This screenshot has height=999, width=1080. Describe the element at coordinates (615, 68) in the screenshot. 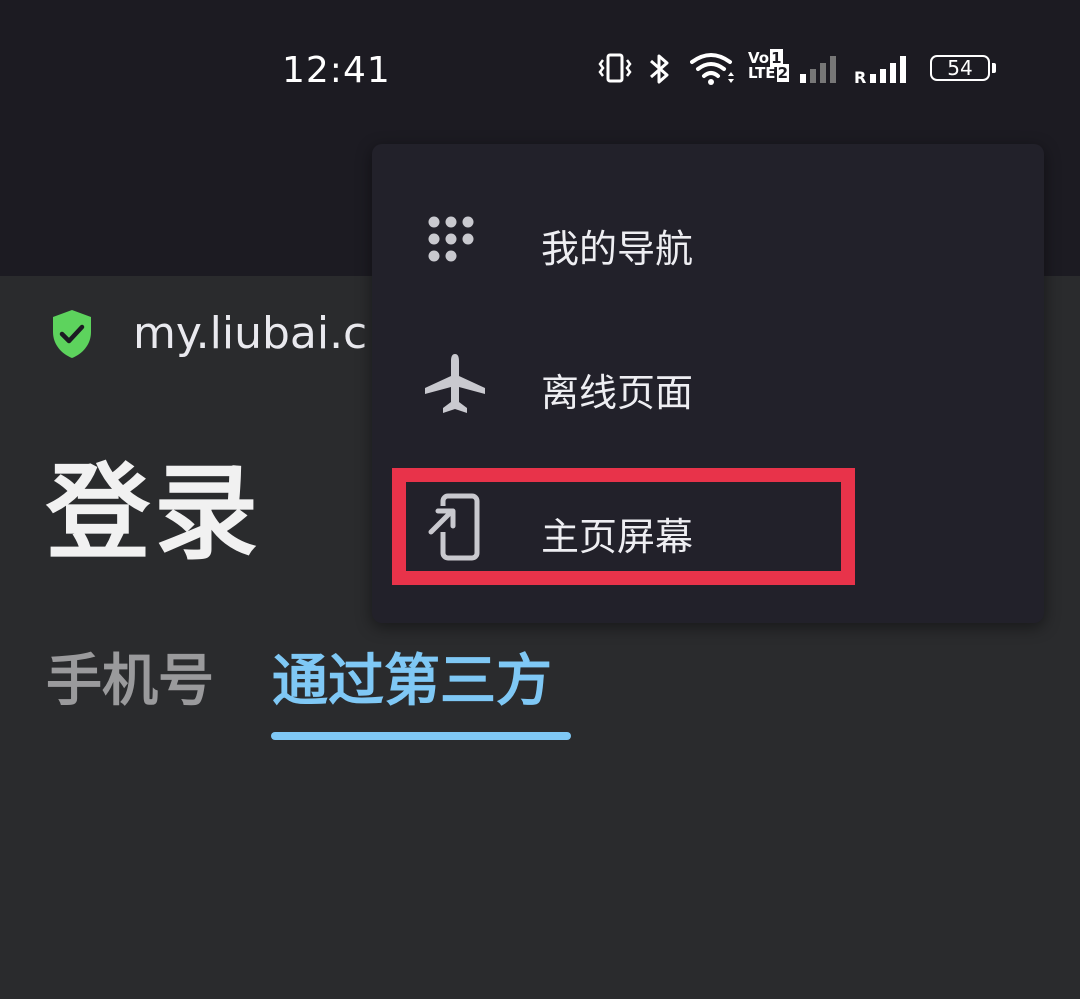

I see `vibrate-icon` at that location.